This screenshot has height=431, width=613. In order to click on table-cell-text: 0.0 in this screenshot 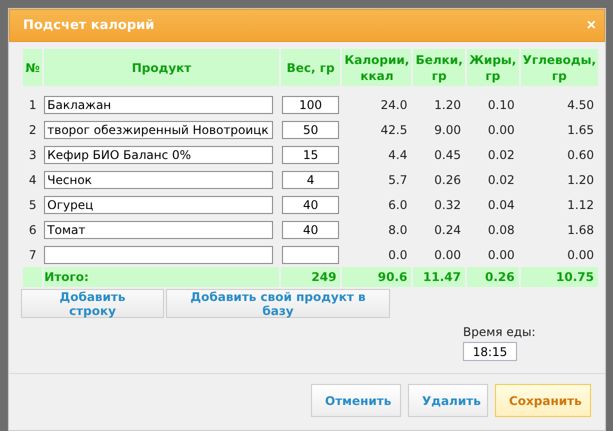, I will do `click(397, 255)`.